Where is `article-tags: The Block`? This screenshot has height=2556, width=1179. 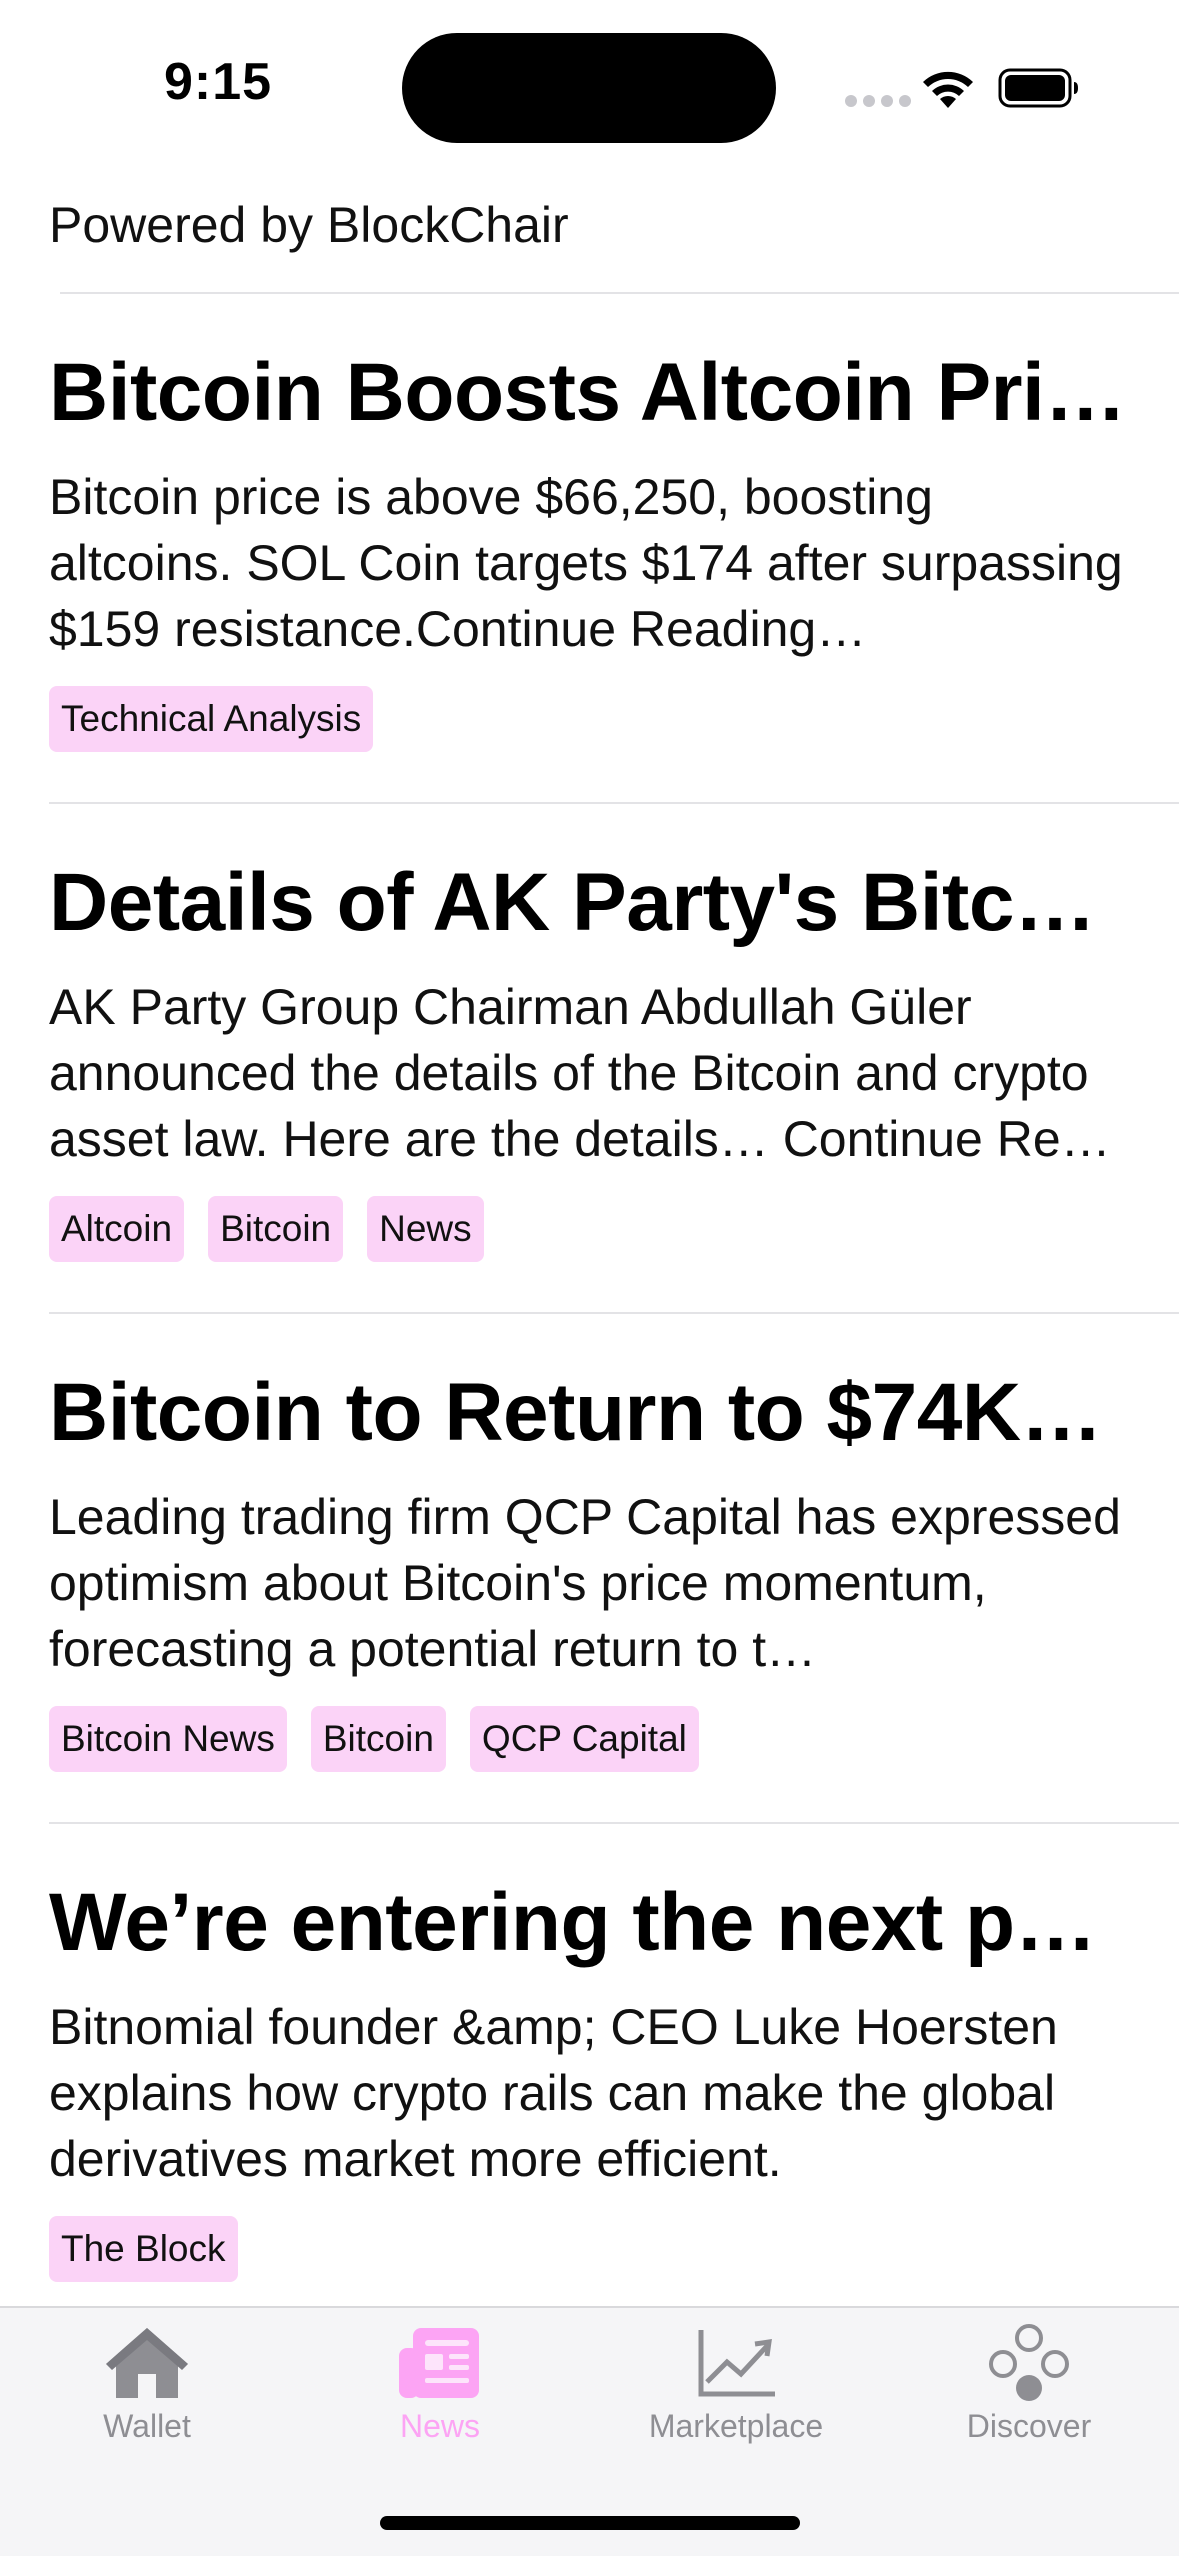
article-tags: The Block is located at coordinates (143, 2249).